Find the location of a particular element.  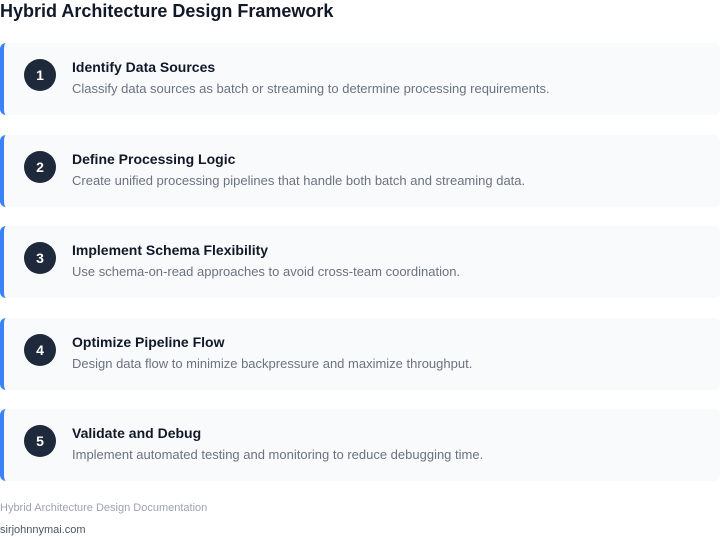

step-number-badge: 2 is located at coordinates (40, 166).